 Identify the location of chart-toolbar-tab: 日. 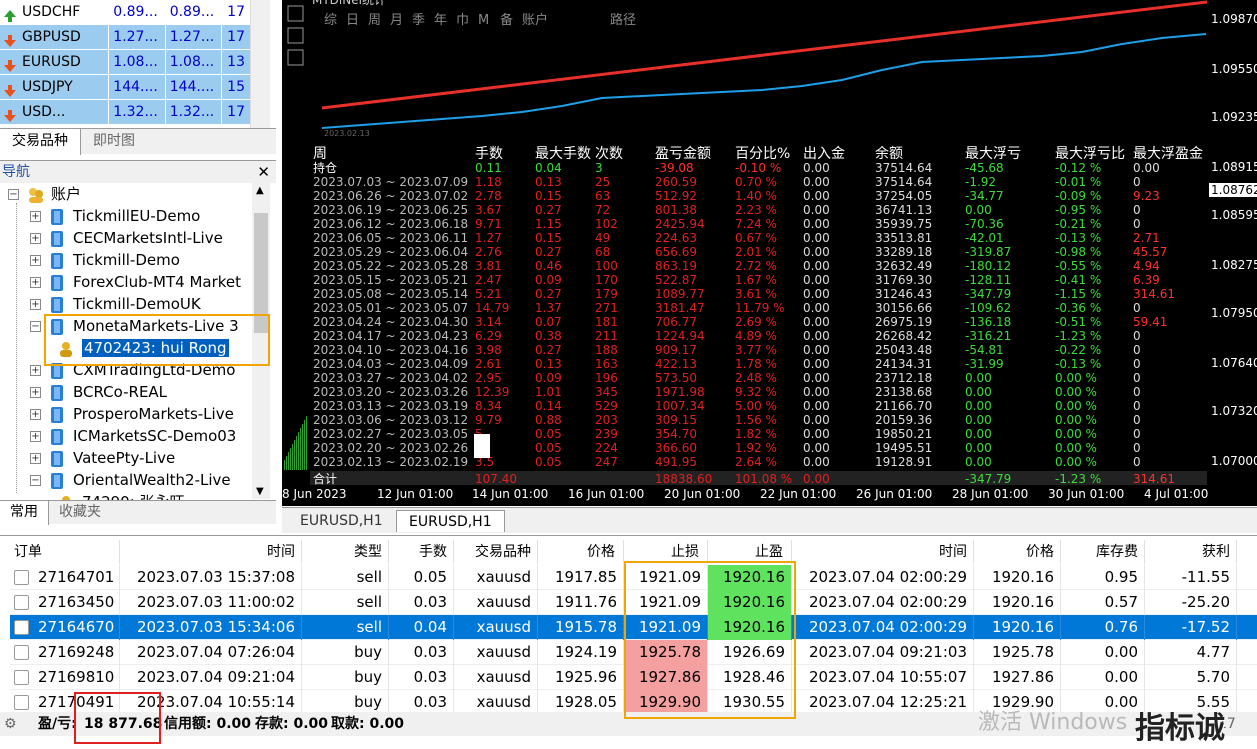
(352, 20).